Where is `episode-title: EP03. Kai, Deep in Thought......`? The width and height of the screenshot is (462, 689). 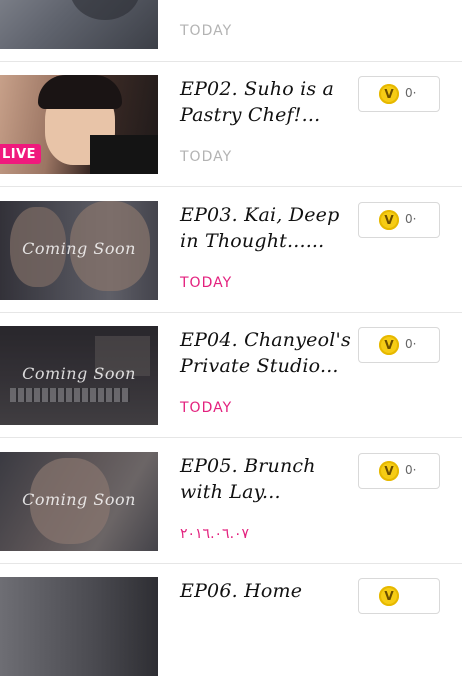 episode-title: EP03. Kai, Deep in Thought...... is located at coordinates (267, 228).